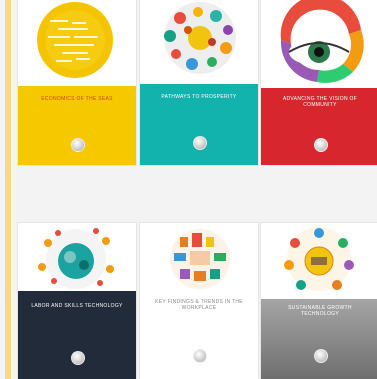  What do you see at coordinates (320, 311) in the screenshot?
I see `cover-title: SUSTAINABLE GROWTH TECHNOLOGY` at bounding box center [320, 311].